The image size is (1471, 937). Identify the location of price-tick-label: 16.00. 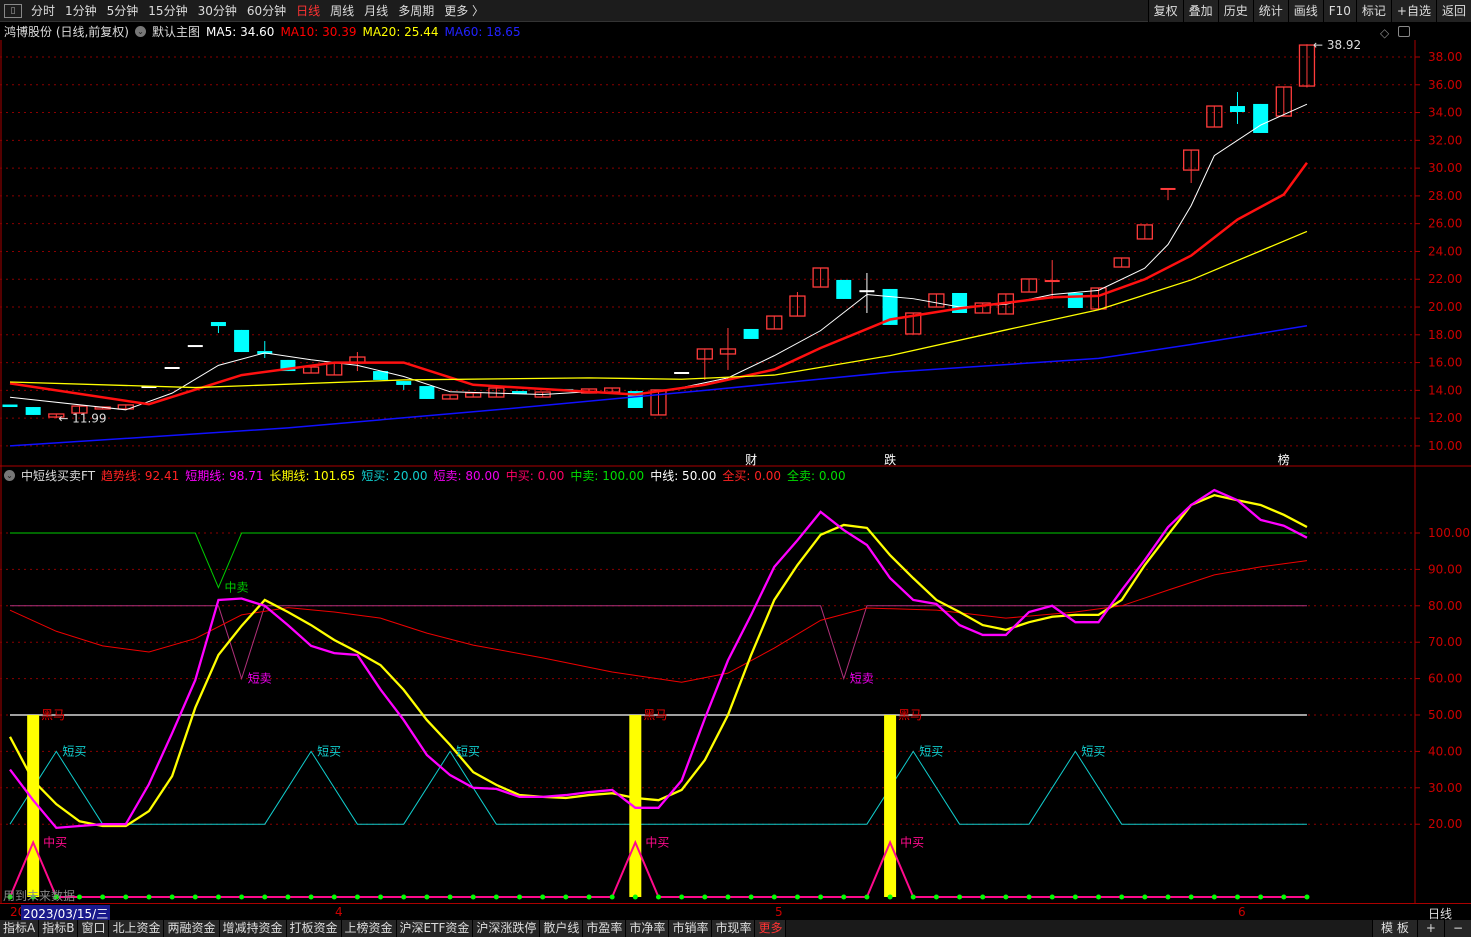
(1445, 363).